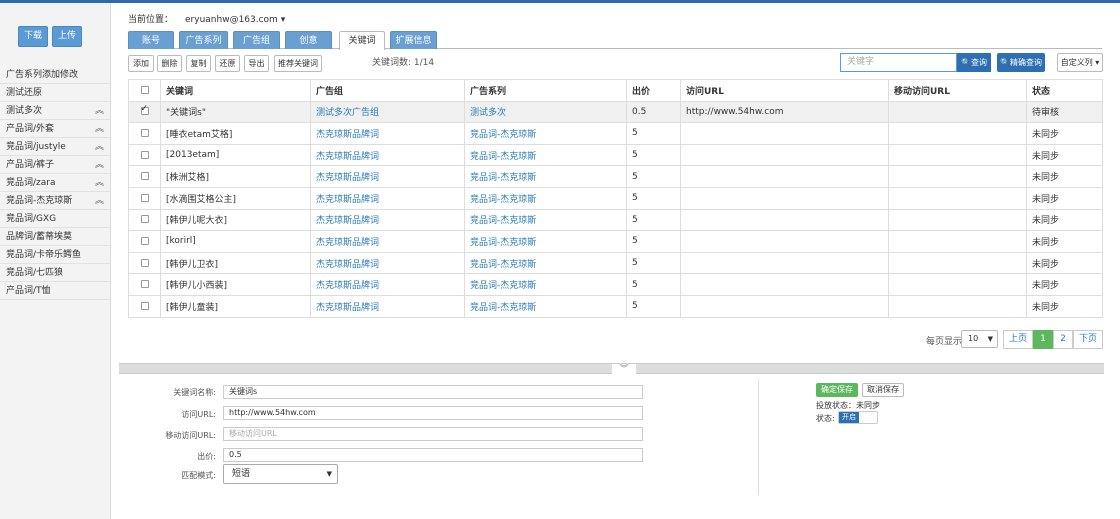  I want to click on panel-splitter: ︾, so click(611, 369).